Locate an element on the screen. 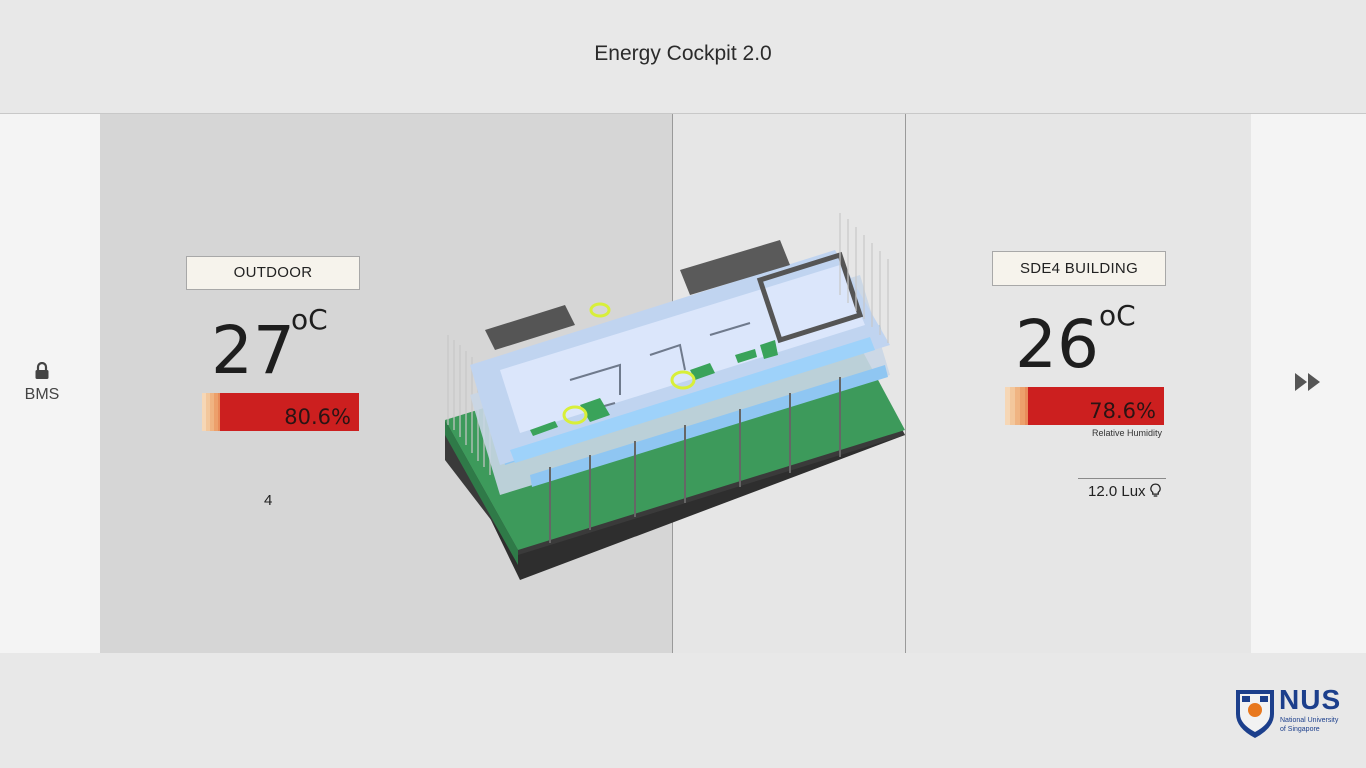 This screenshot has width=1366, height=768. building-label: SDE4 BUILDING is located at coordinates (1079, 268).